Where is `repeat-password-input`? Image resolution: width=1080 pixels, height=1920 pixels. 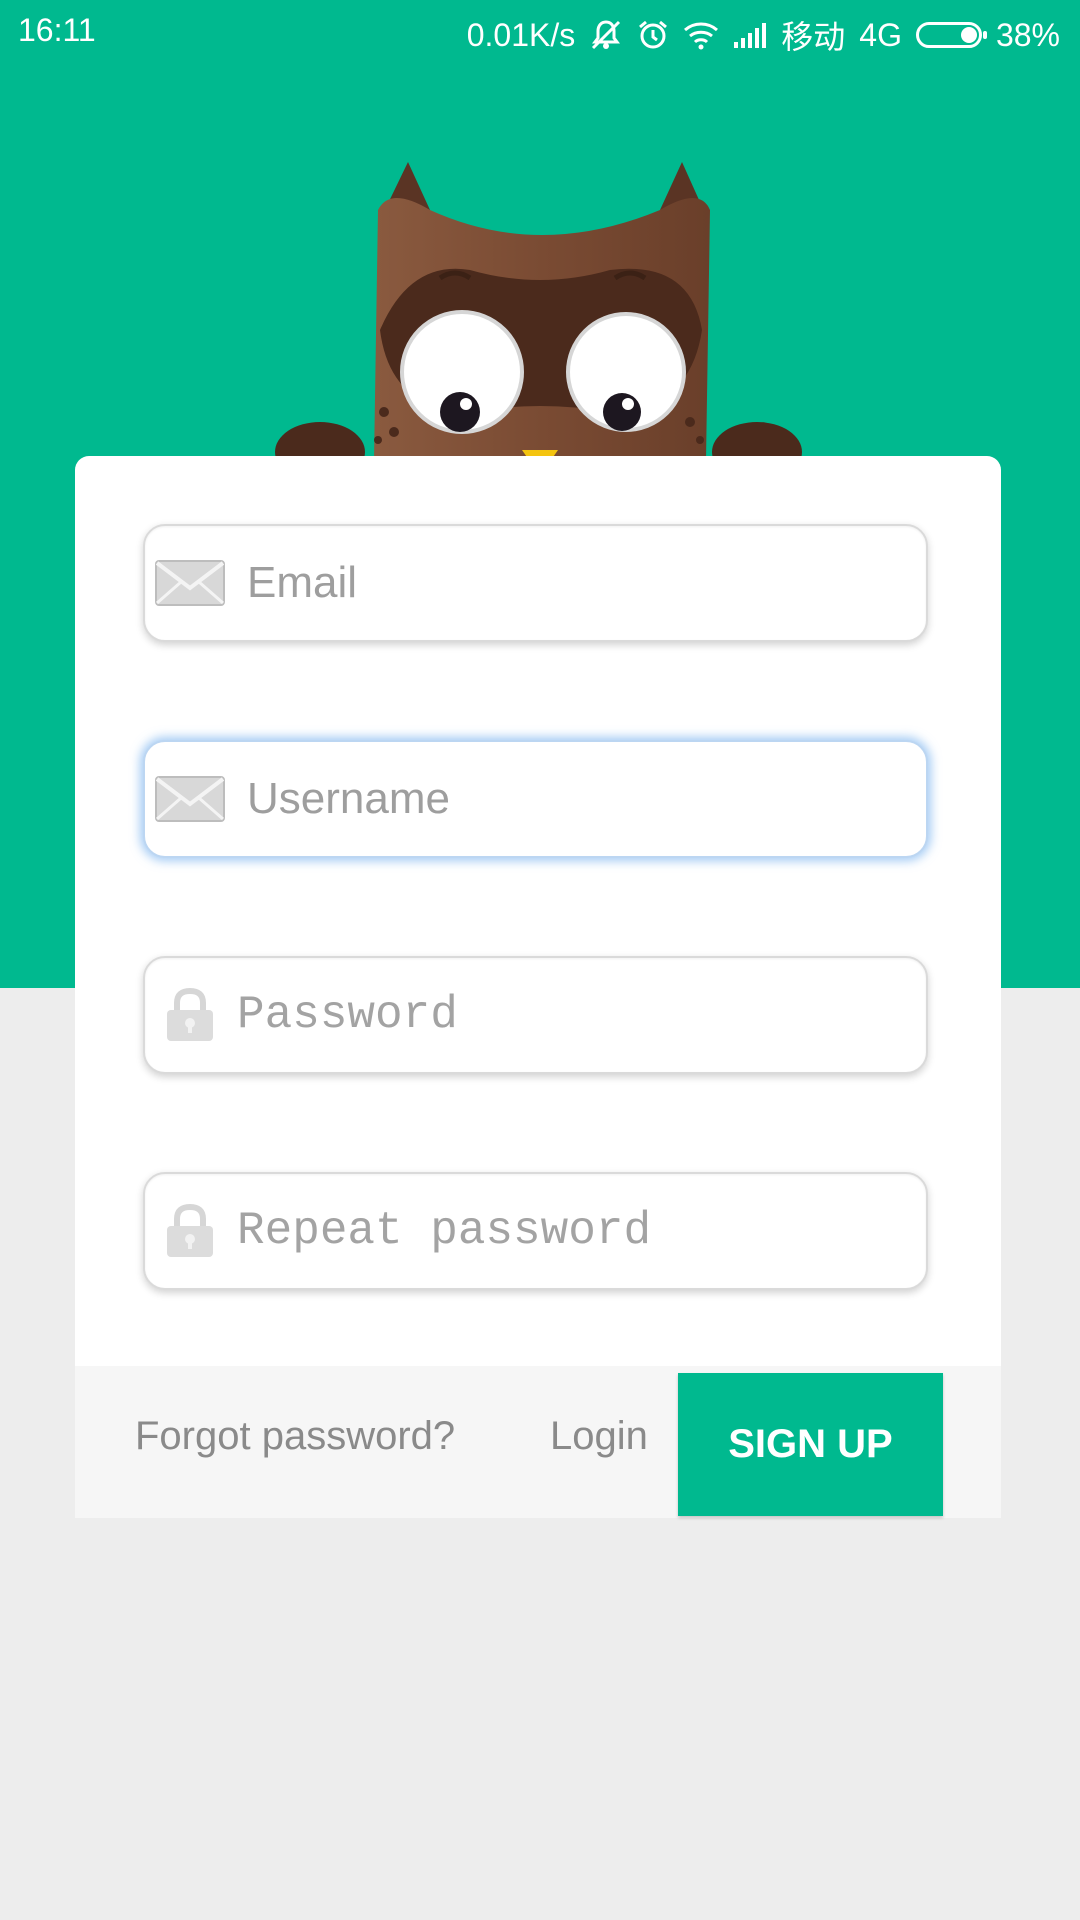
repeat-password-input is located at coordinates (575, 1231).